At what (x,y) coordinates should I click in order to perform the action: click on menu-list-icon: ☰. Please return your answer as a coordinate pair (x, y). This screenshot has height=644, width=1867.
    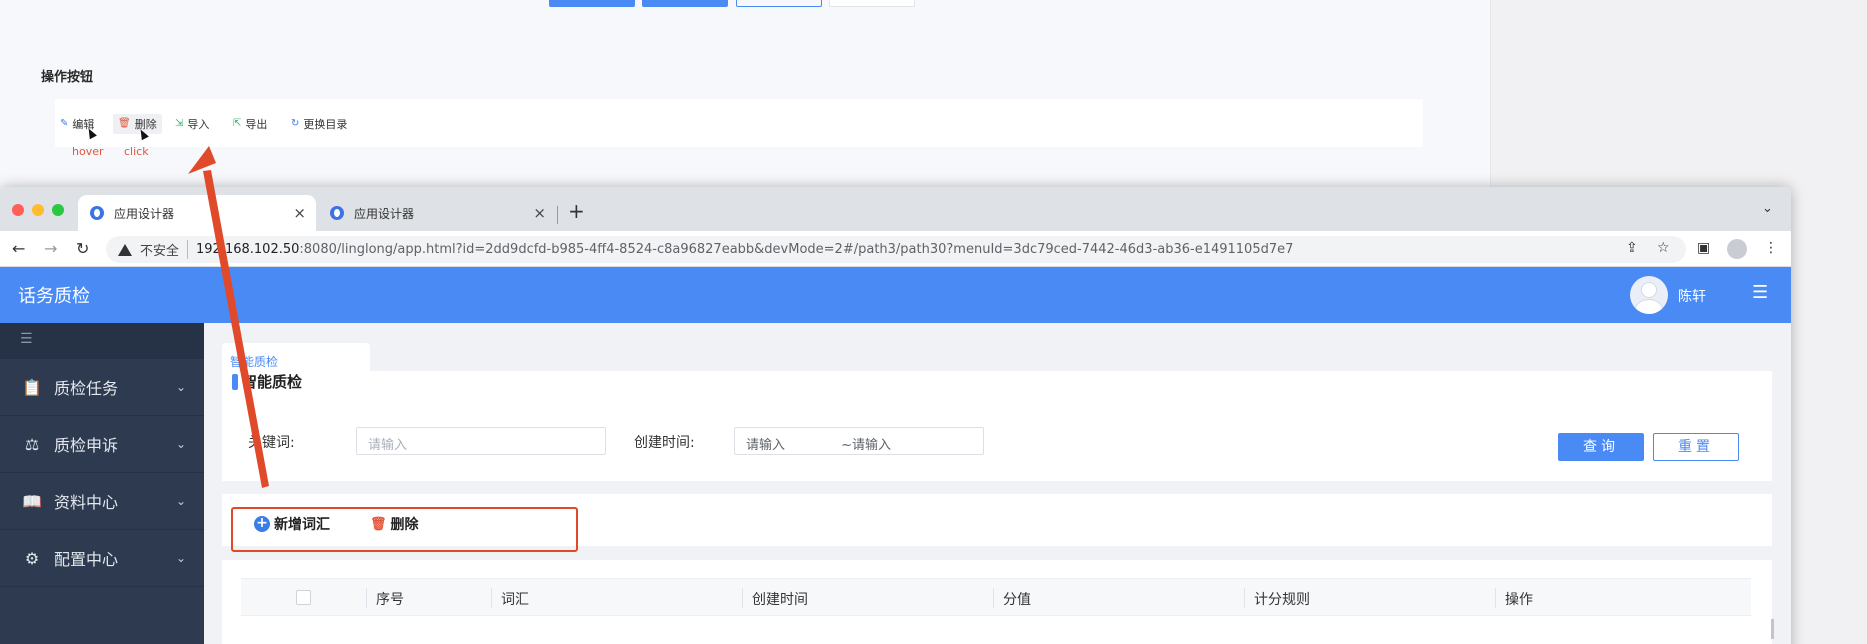
    Looking at the image, I should click on (1760, 292).